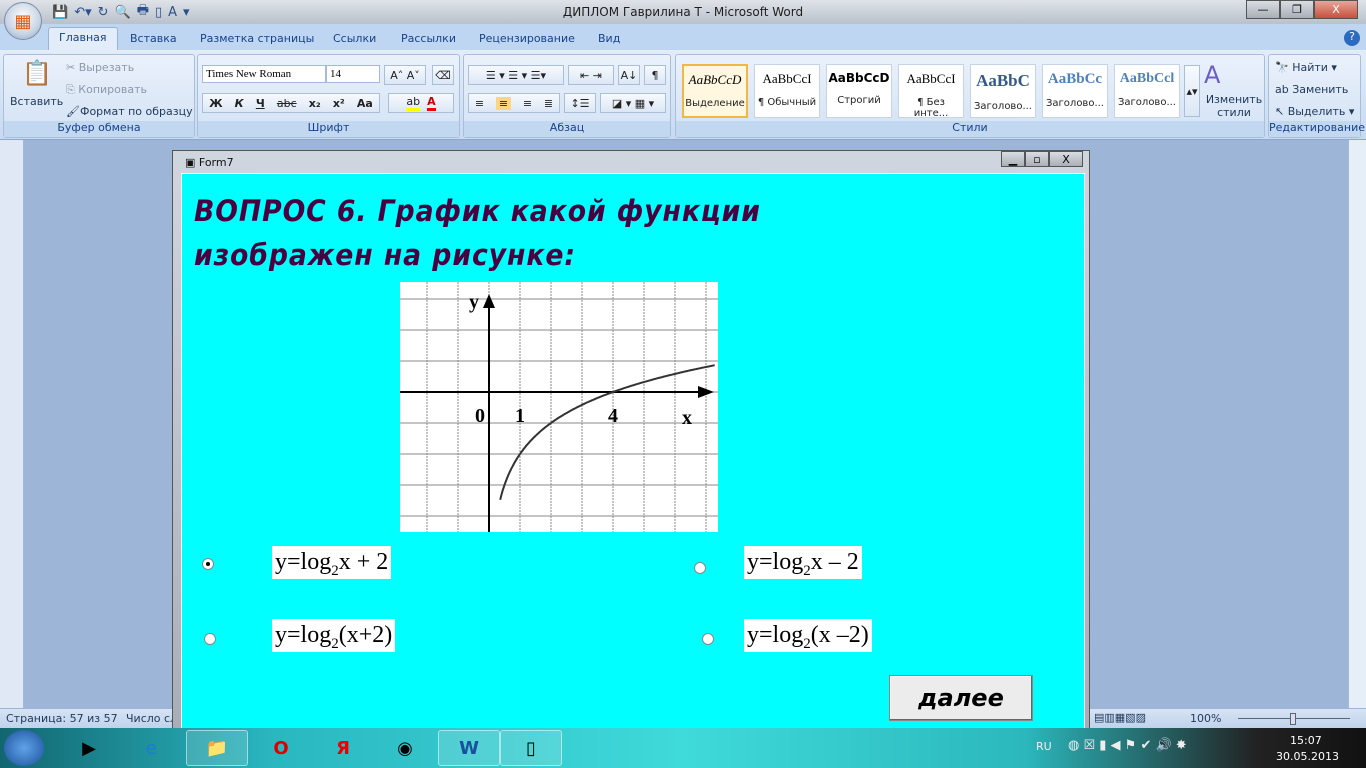 Image resolution: width=1366 pixels, height=768 pixels. What do you see at coordinates (859, 78) in the screenshot?
I see `style-sample: AaBbCcD` at bounding box center [859, 78].